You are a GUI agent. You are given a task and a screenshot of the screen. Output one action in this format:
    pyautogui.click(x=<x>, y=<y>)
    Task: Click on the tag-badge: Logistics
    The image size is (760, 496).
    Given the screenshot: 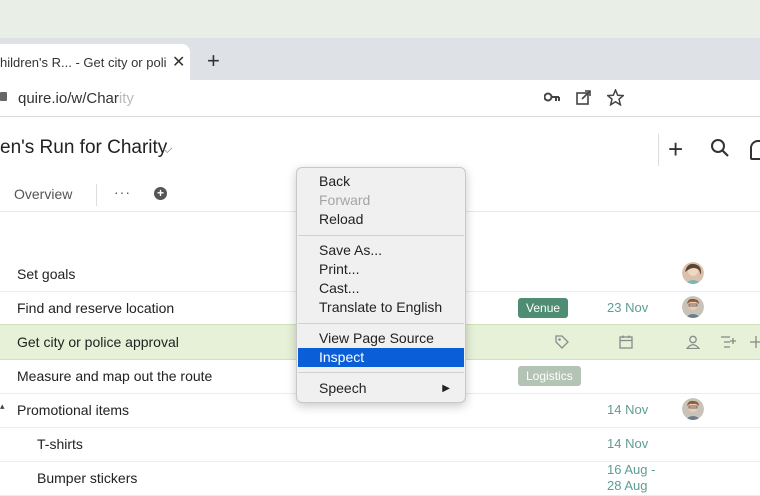 What is the action you would take?
    pyautogui.click(x=549, y=376)
    